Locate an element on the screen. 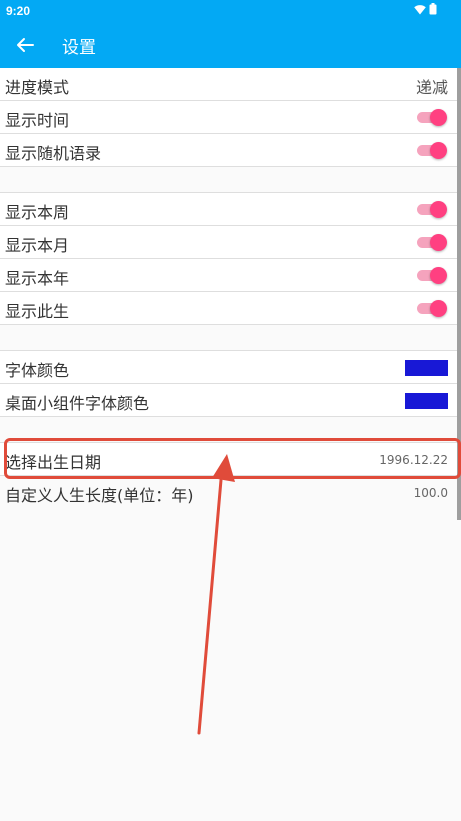 The image size is (461, 821). setting-label: 显示随机语录 is located at coordinates (53, 153).